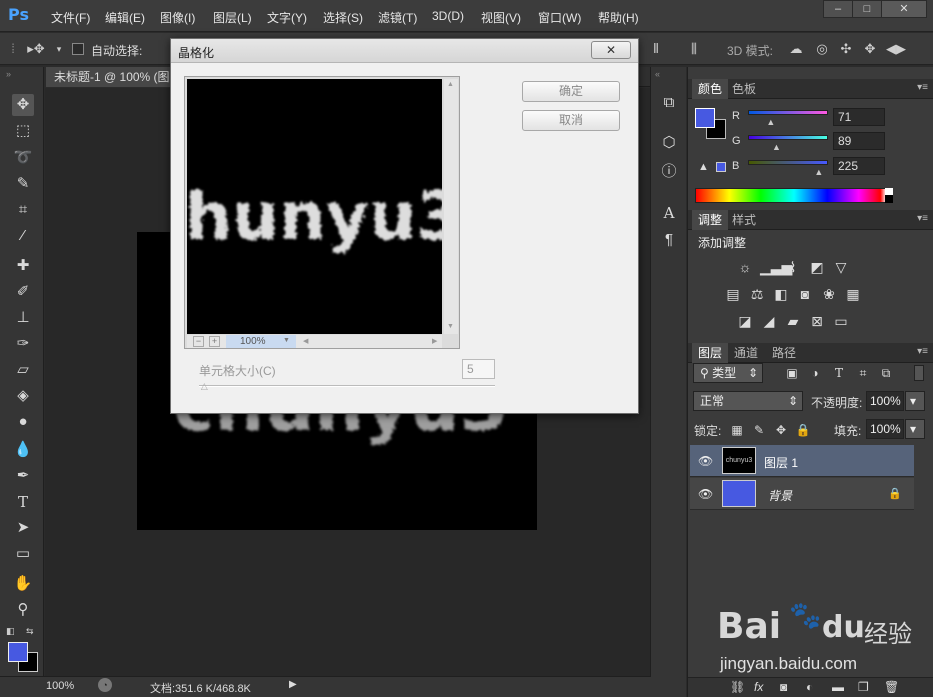 Image resolution: width=933 pixels, height=697 pixels. What do you see at coordinates (450, 84) in the screenshot?
I see `scroll-up-icon: ▲` at bounding box center [450, 84].